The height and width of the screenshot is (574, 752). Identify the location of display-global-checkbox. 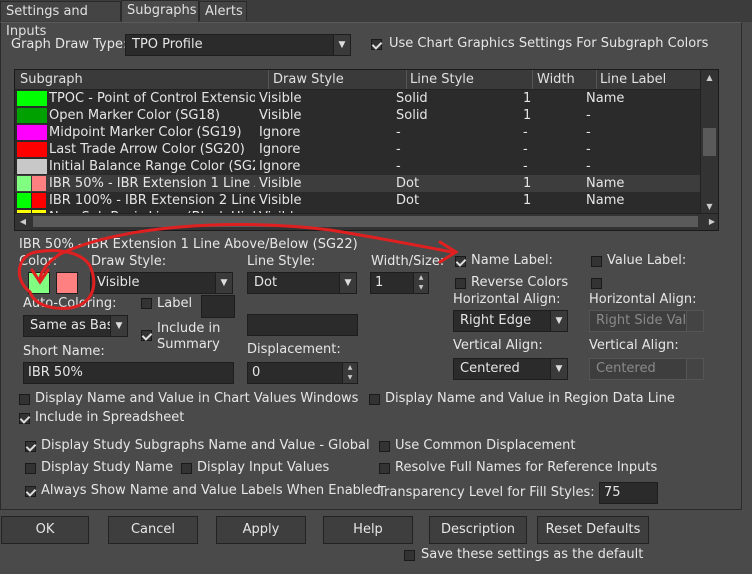
(30, 446).